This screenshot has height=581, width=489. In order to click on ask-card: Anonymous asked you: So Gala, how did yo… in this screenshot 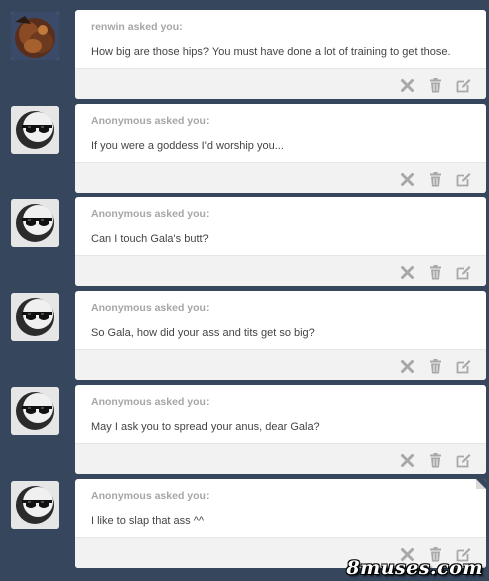, I will do `click(280, 335)`.